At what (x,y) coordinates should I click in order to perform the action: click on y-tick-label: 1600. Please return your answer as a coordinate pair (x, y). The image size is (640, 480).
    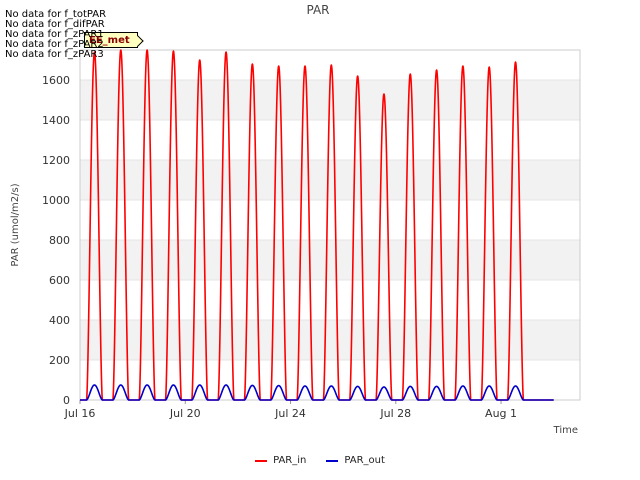
    Looking at the image, I should click on (56, 80).